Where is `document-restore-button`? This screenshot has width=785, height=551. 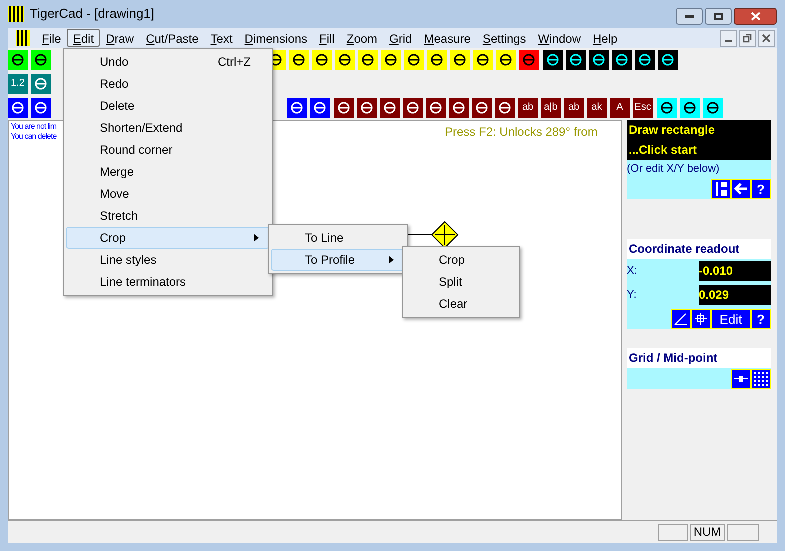
document-restore-button is located at coordinates (747, 38).